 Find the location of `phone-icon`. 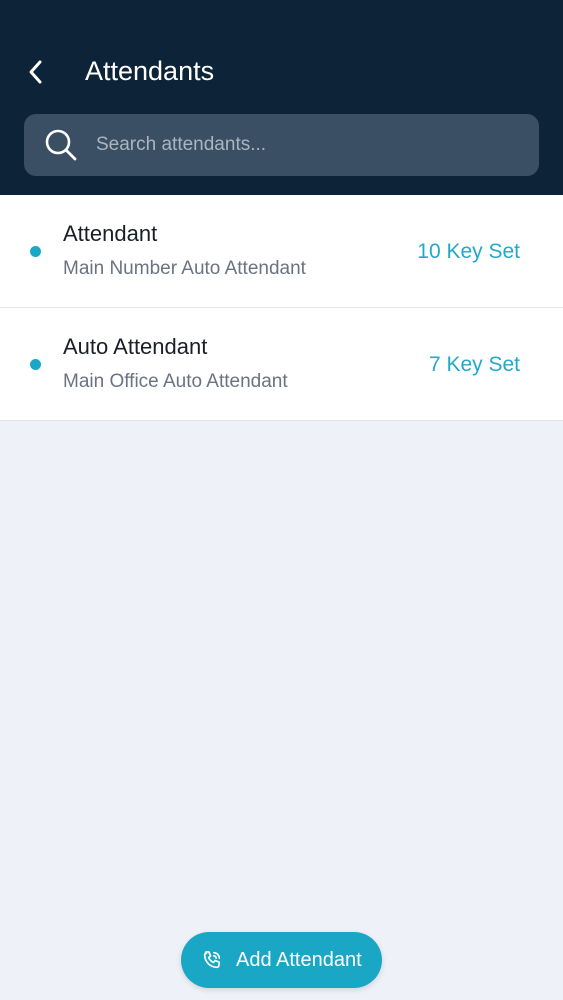

phone-icon is located at coordinates (212, 960).